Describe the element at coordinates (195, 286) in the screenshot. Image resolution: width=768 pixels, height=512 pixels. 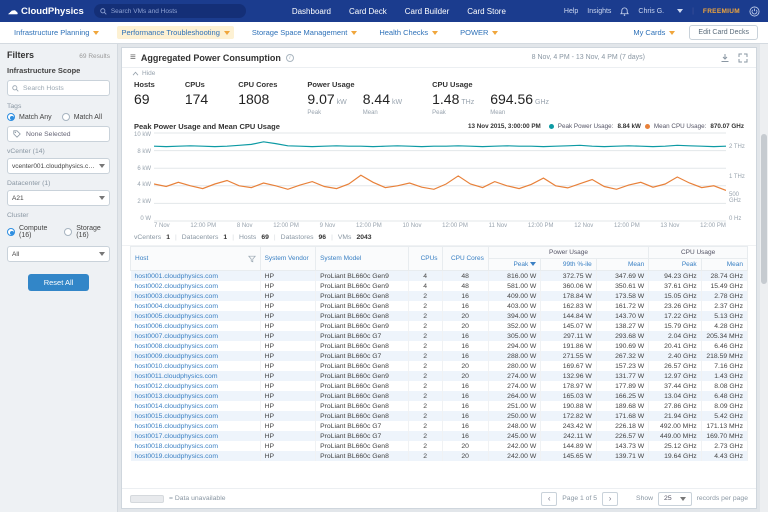
I see `host-link: host0002.cloudphysics.com` at that location.